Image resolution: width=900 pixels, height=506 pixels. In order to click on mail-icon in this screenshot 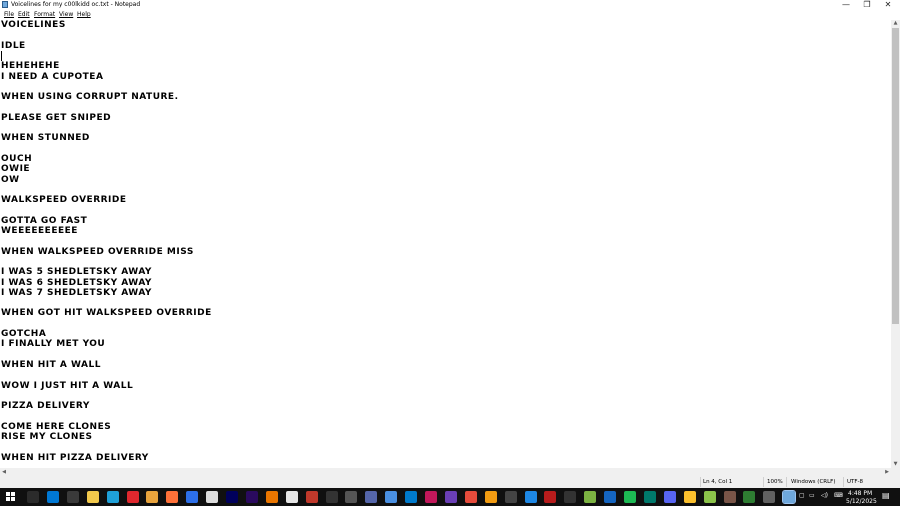, I will do `click(52, 497)`.